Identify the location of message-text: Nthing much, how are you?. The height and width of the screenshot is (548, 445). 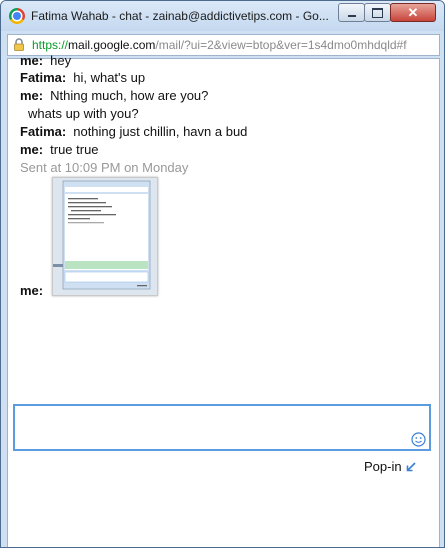
(129, 95).